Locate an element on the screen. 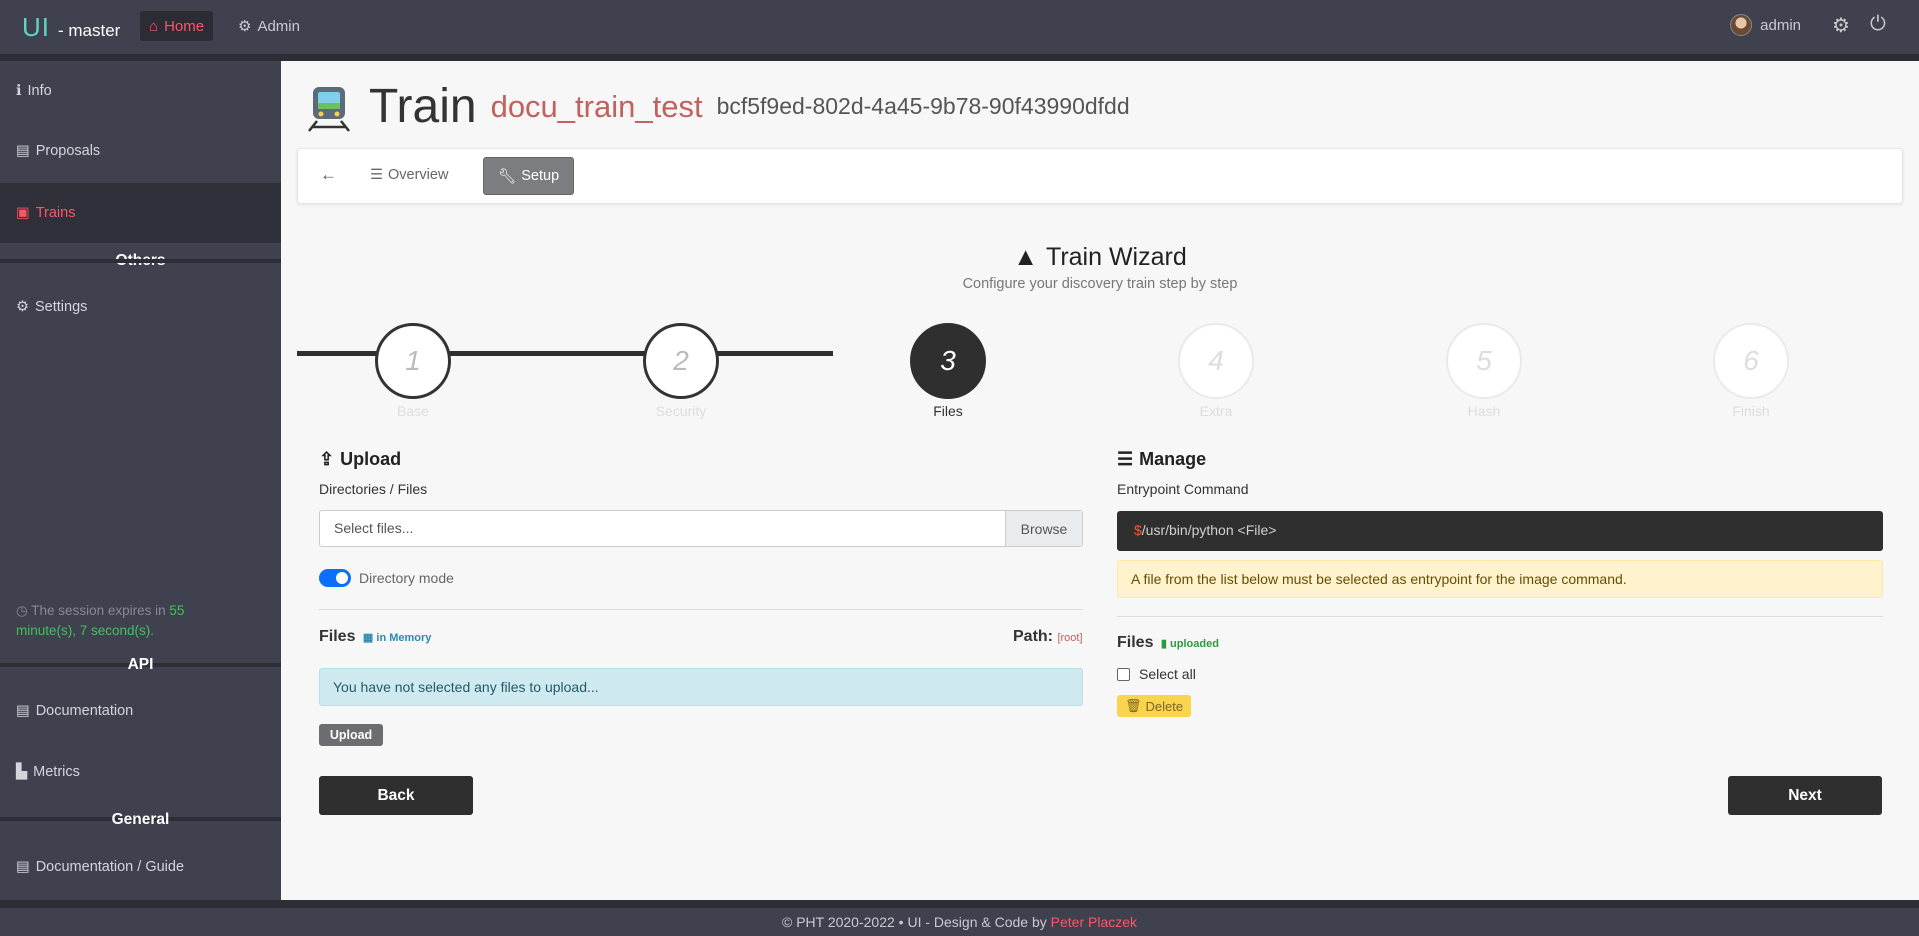 This screenshot has height=936, width=1919. entrypoint-command: $/usr/bin/python <File> is located at coordinates (1500, 531).